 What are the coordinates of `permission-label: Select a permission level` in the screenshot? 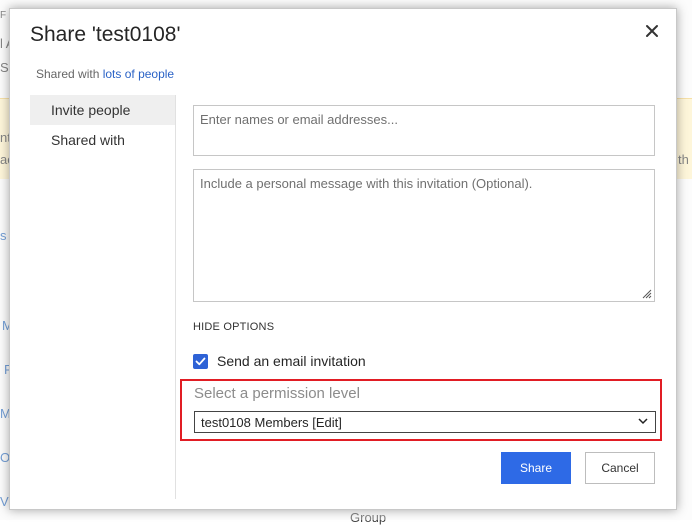 It's located at (277, 393).